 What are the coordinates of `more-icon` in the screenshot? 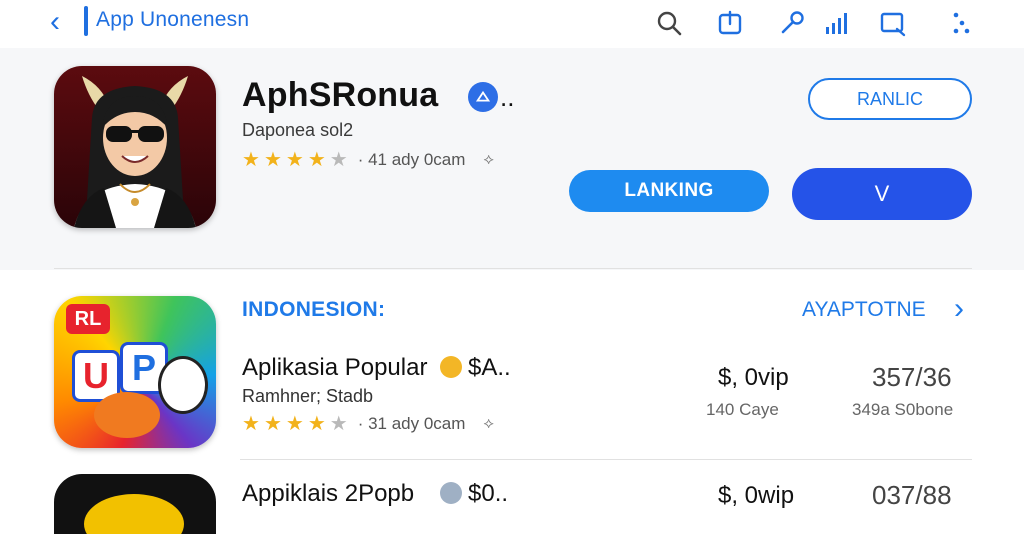 It's located at (959, 23).